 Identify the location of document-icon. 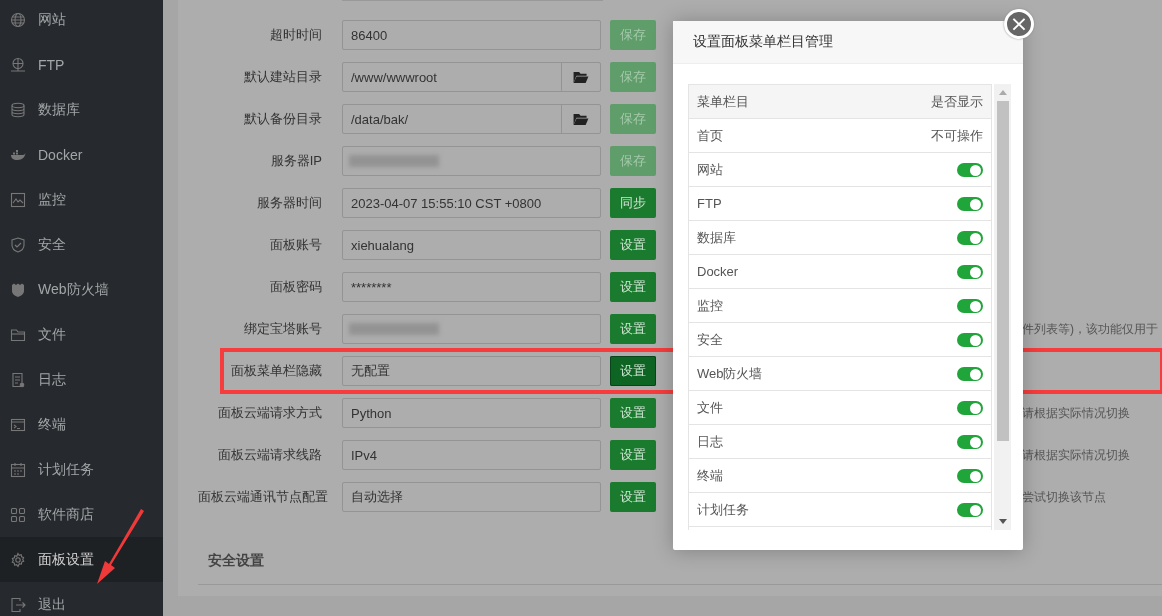
(18, 379).